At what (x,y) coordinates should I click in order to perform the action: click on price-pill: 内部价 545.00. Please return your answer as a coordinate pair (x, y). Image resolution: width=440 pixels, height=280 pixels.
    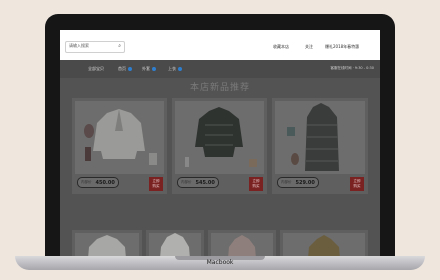
    Looking at the image, I should click on (198, 182).